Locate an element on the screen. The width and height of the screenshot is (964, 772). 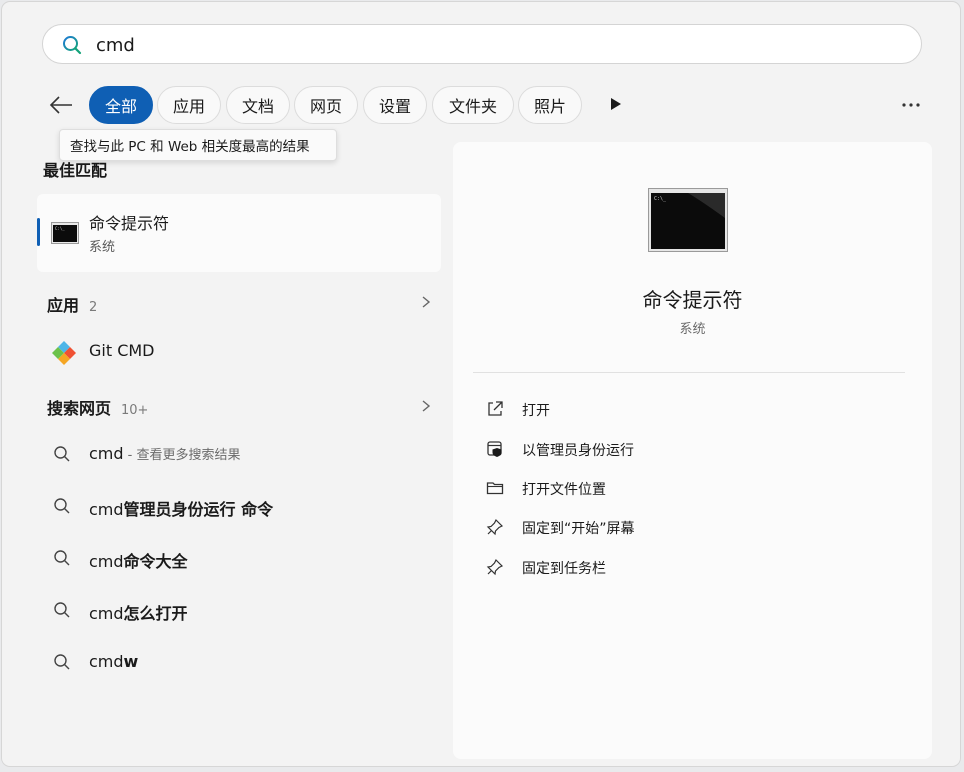
action-open: 打开 is located at coordinates (683, 409).